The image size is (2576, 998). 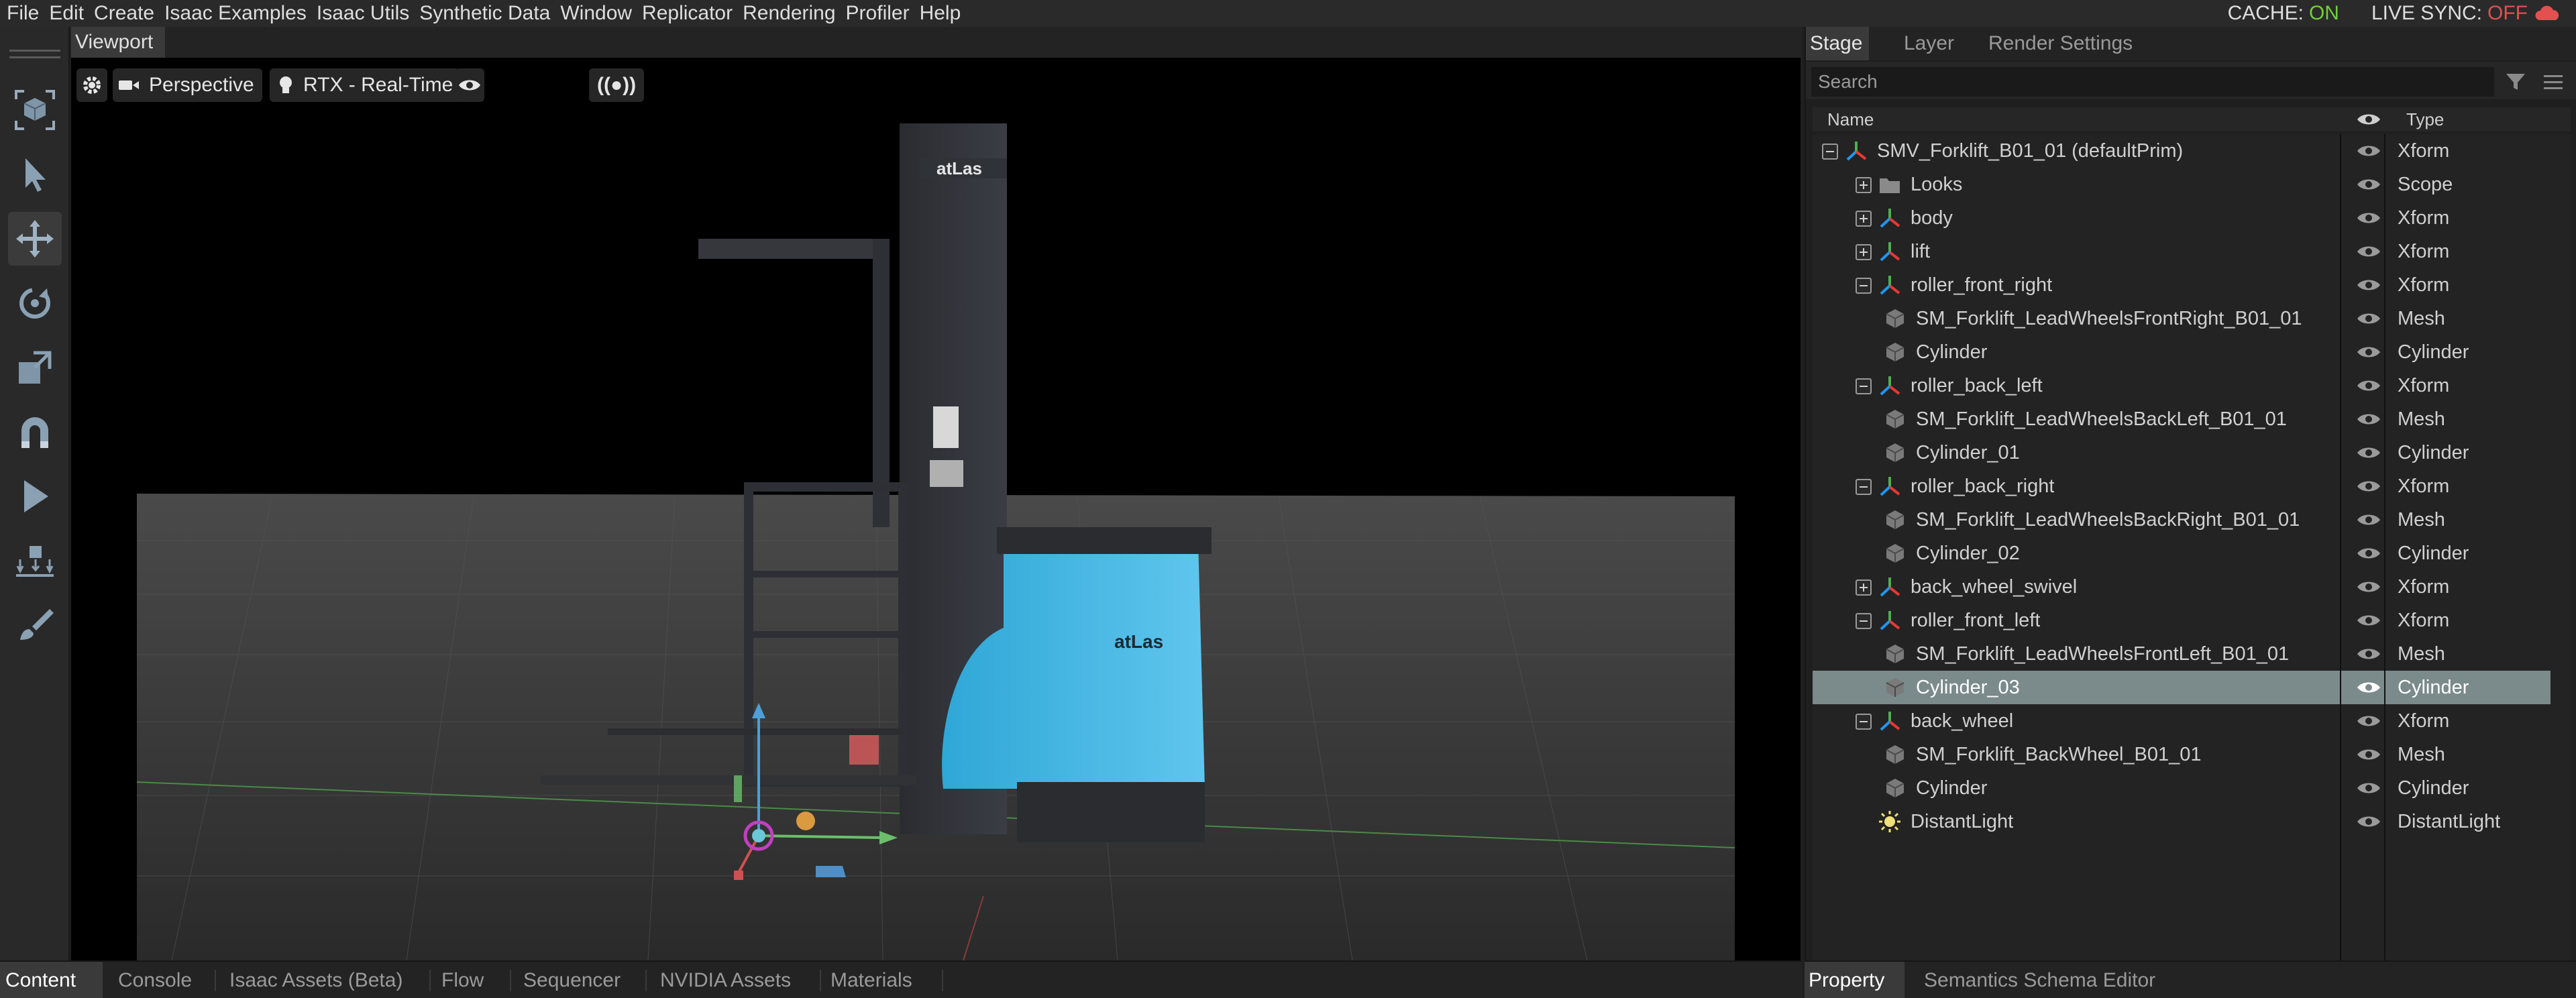 I want to click on tab-semantics-schema-editor: Semantics Schema Editor, so click(x=2039, y=980).